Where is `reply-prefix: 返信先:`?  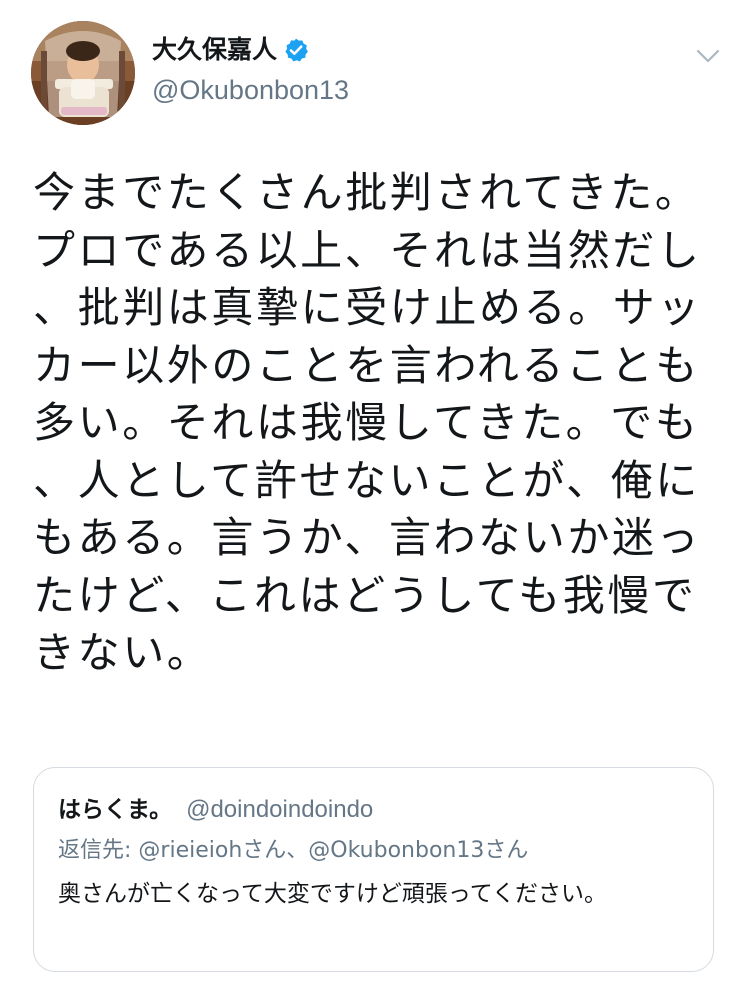 reply-prefix: 返信先: is located at coordinates (98, 850).